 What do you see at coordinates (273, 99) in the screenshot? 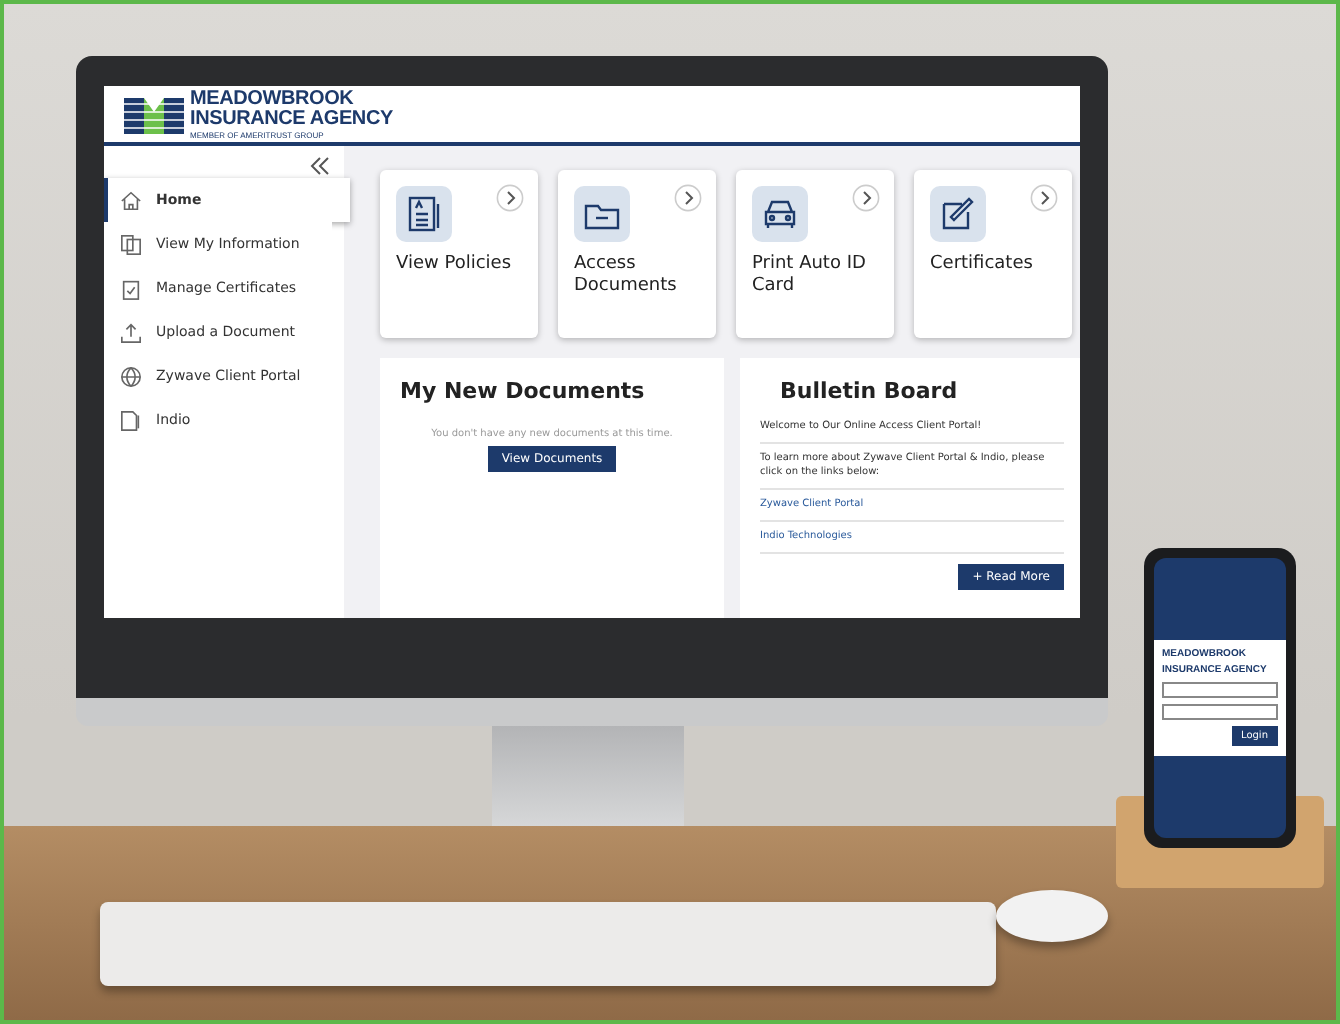
I see `logo-name: MEADOWBROOK` at bounding box center [273, 99].